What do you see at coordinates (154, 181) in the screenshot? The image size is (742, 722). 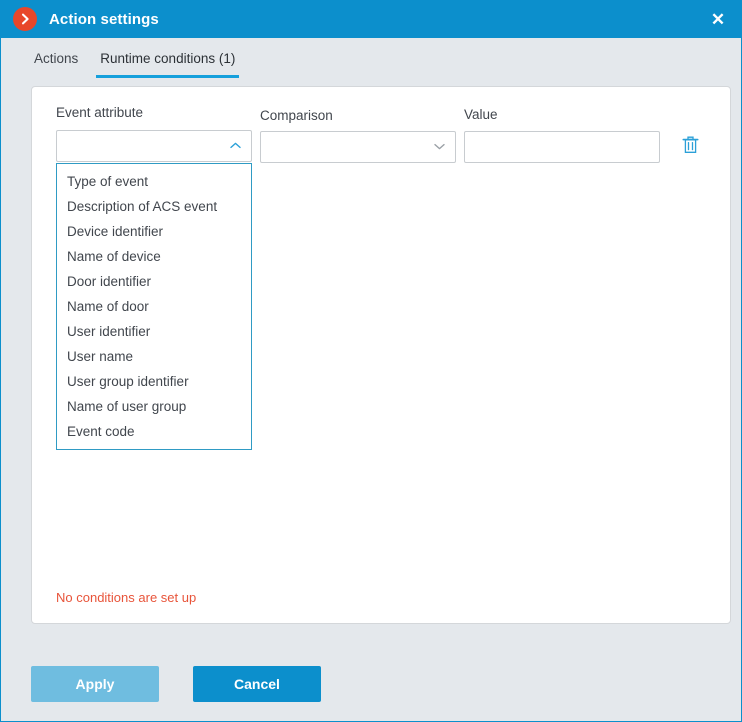 I see `dropdown-option: Type of event` at bounding box center [154, 181].